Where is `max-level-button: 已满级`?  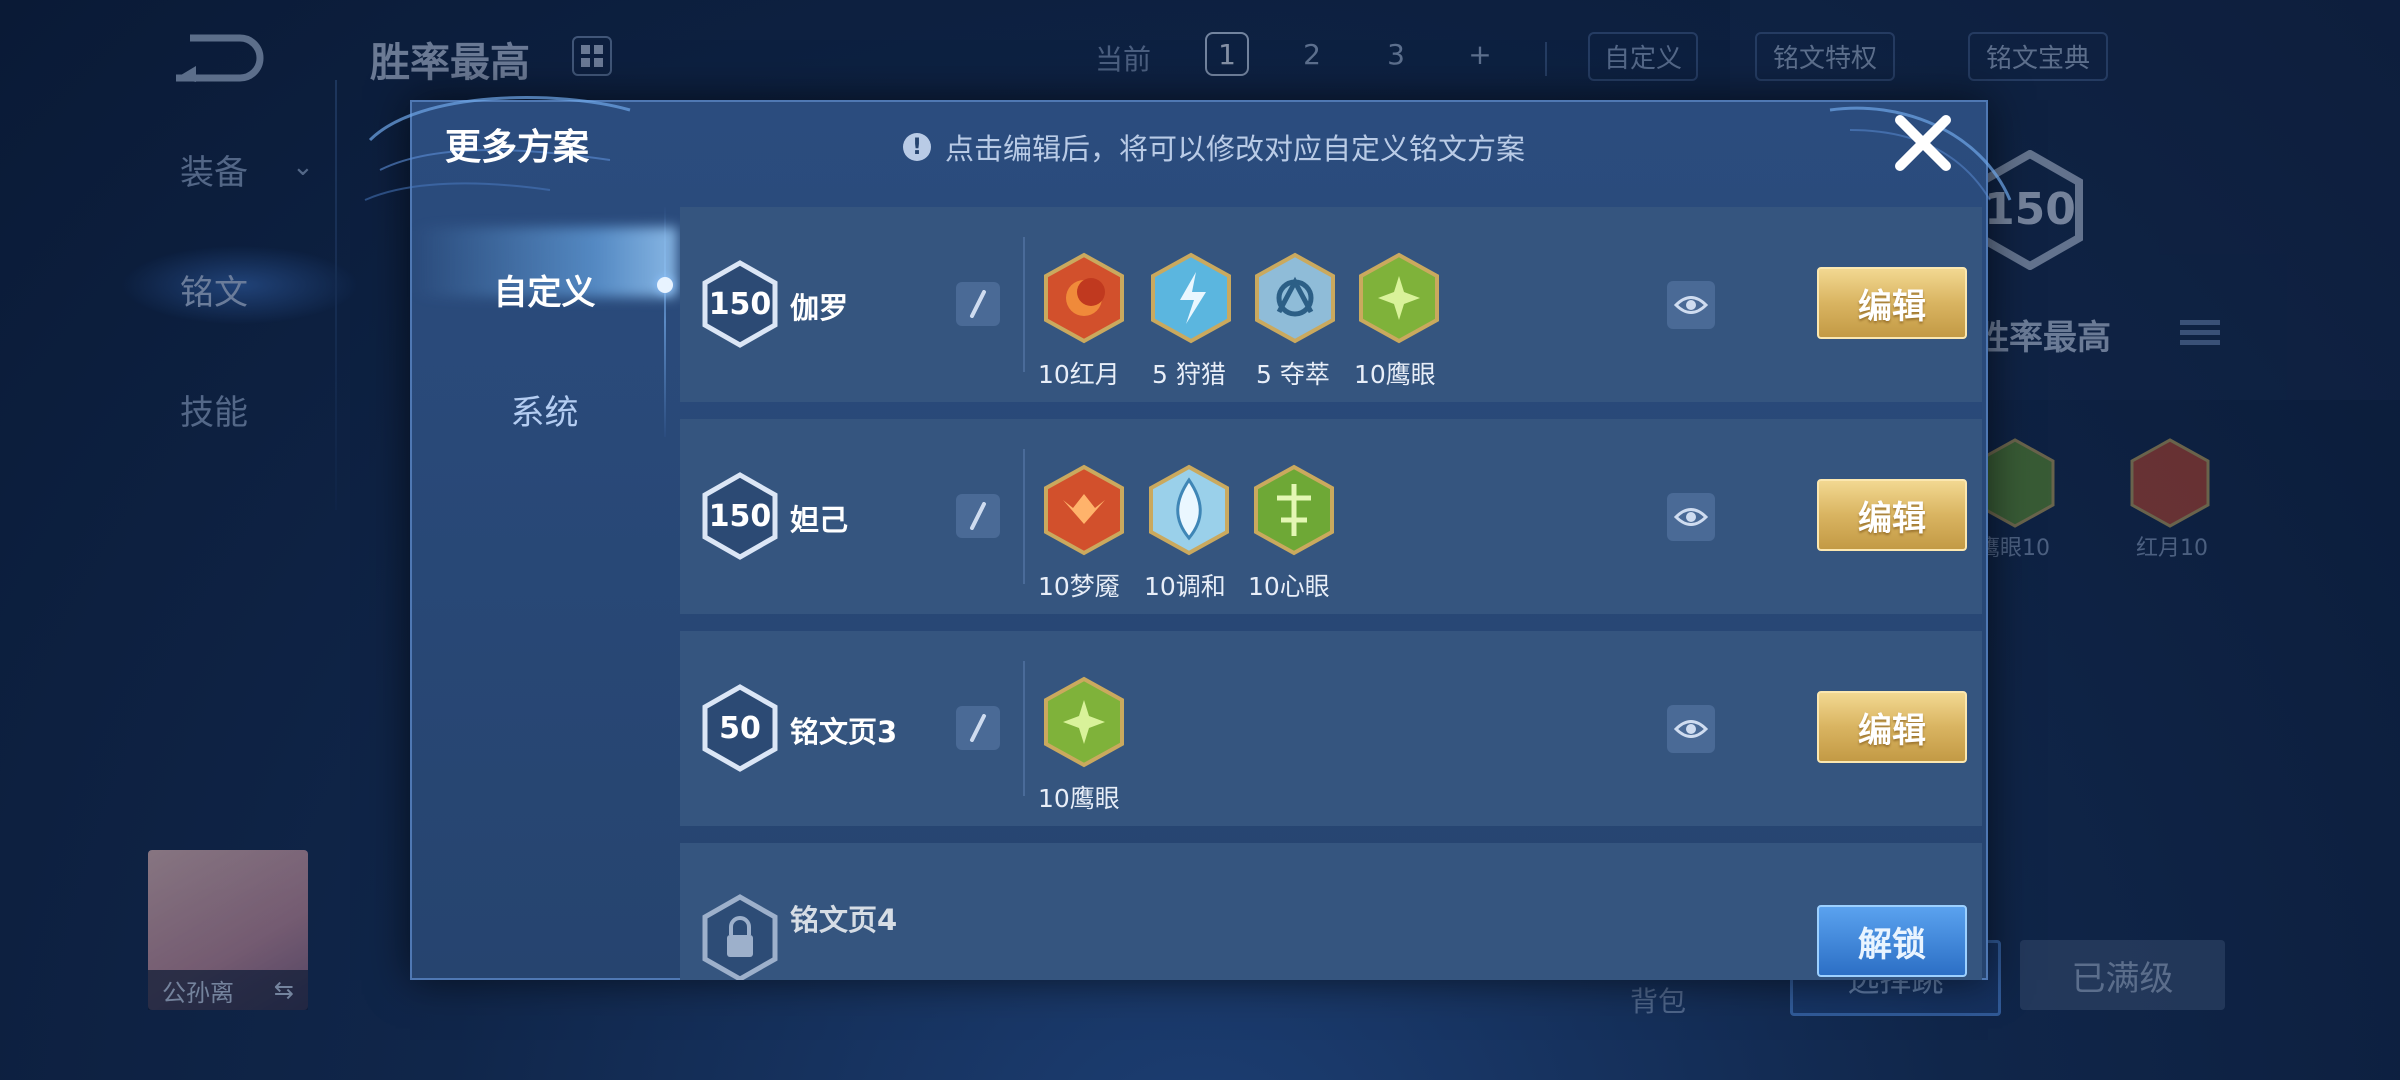 max-level-button: 已满级 is located at coordinates (2122, 975).